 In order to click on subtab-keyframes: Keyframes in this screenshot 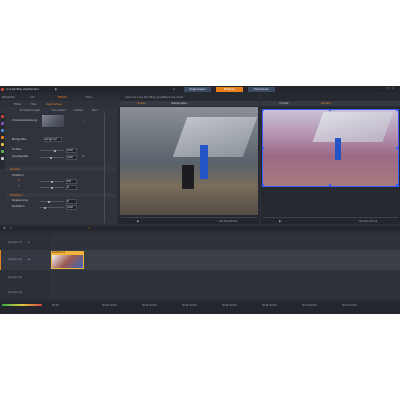, I will do `click(54, 104)`.